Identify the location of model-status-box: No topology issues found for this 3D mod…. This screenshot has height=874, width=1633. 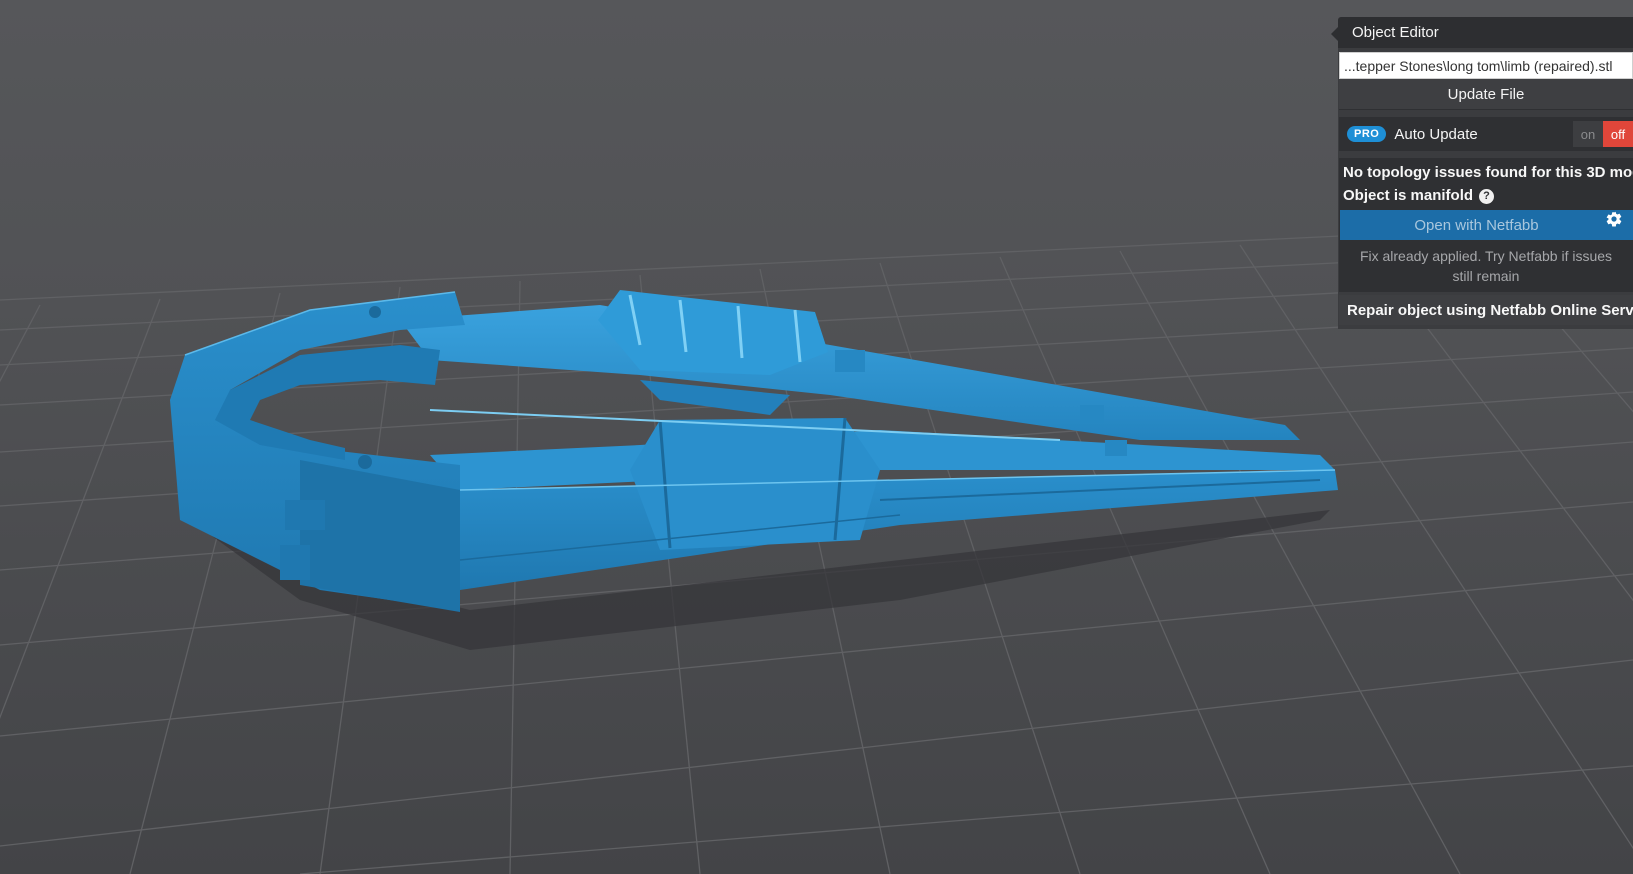
(1486, 225).